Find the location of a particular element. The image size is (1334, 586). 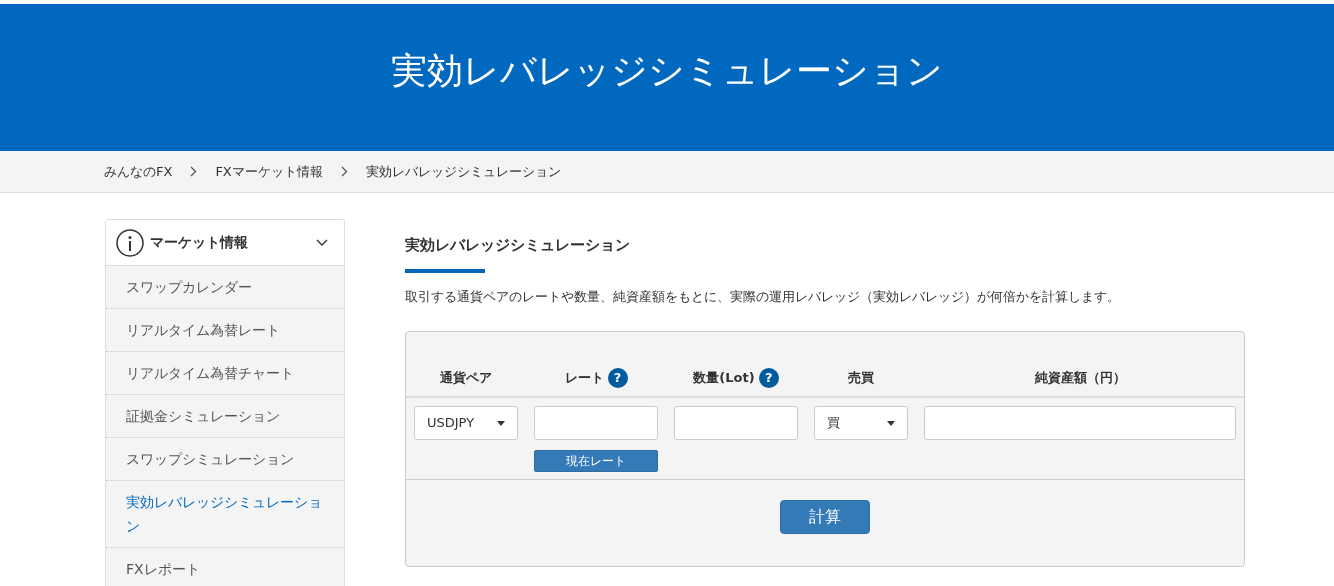

sidebar-header: マーケット情報 is located at coordinates (225, 243).